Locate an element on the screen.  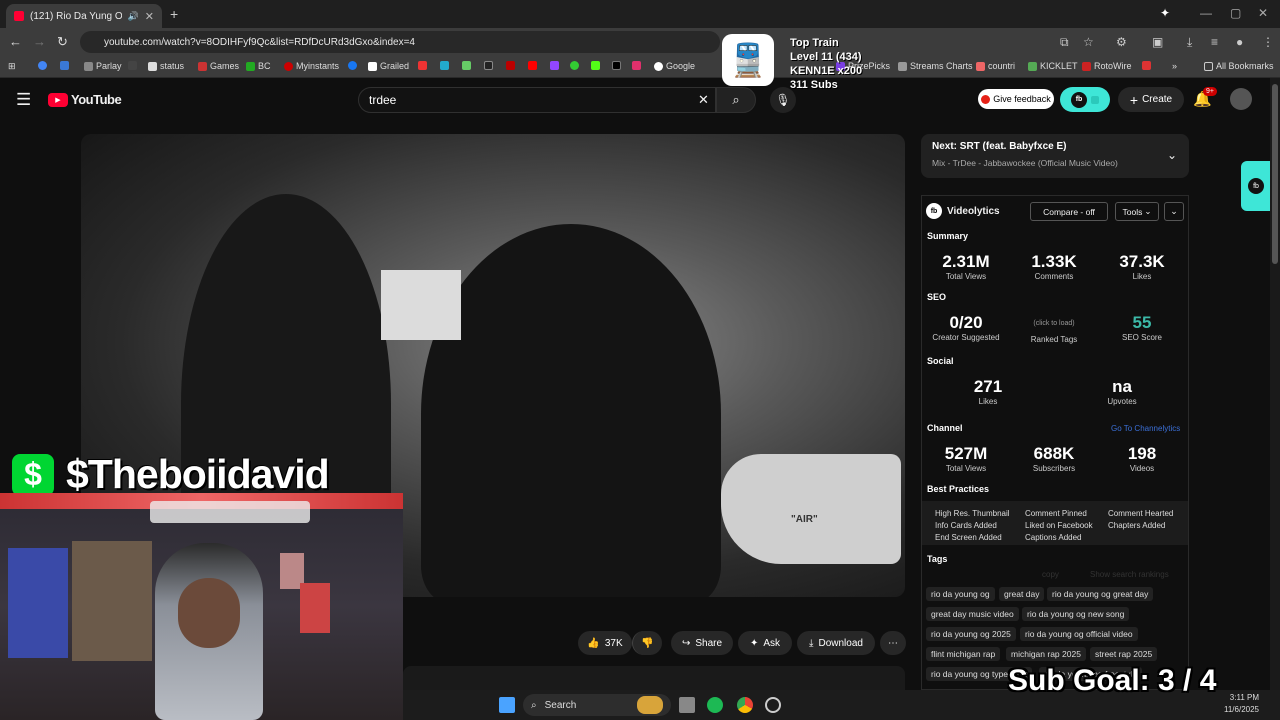
bookmark-games: Games is located at coordinates (218, 66).